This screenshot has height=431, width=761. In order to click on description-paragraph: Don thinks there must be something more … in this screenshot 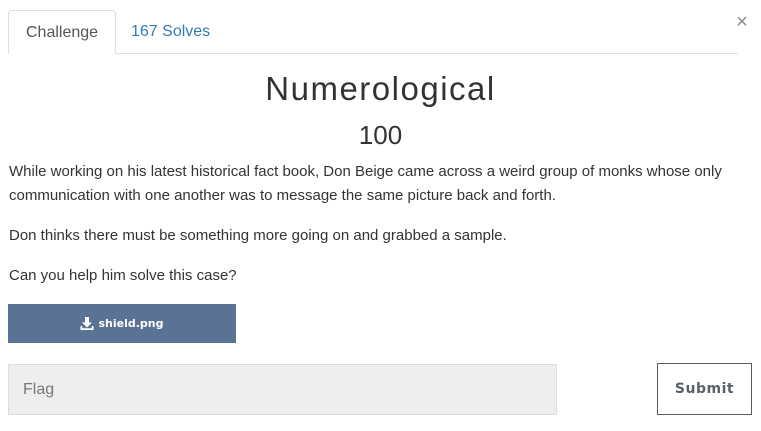, I will do `click(258, 235)`.